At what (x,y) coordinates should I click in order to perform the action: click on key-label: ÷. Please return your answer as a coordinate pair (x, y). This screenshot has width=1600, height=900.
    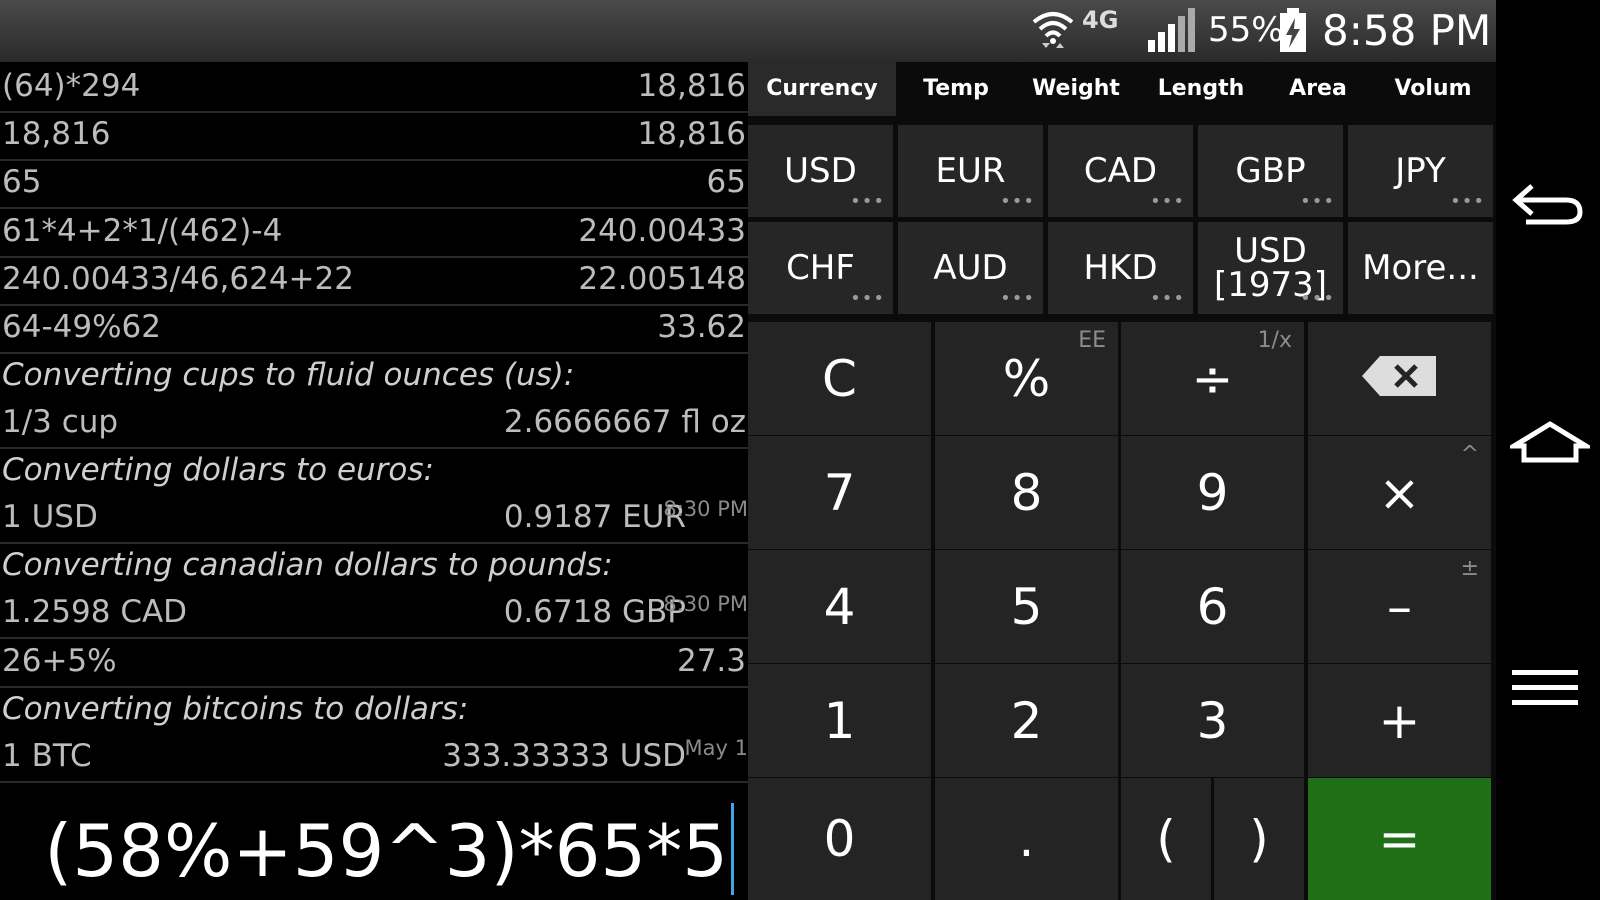
    Looking at the image, I should click on (1212, 378).